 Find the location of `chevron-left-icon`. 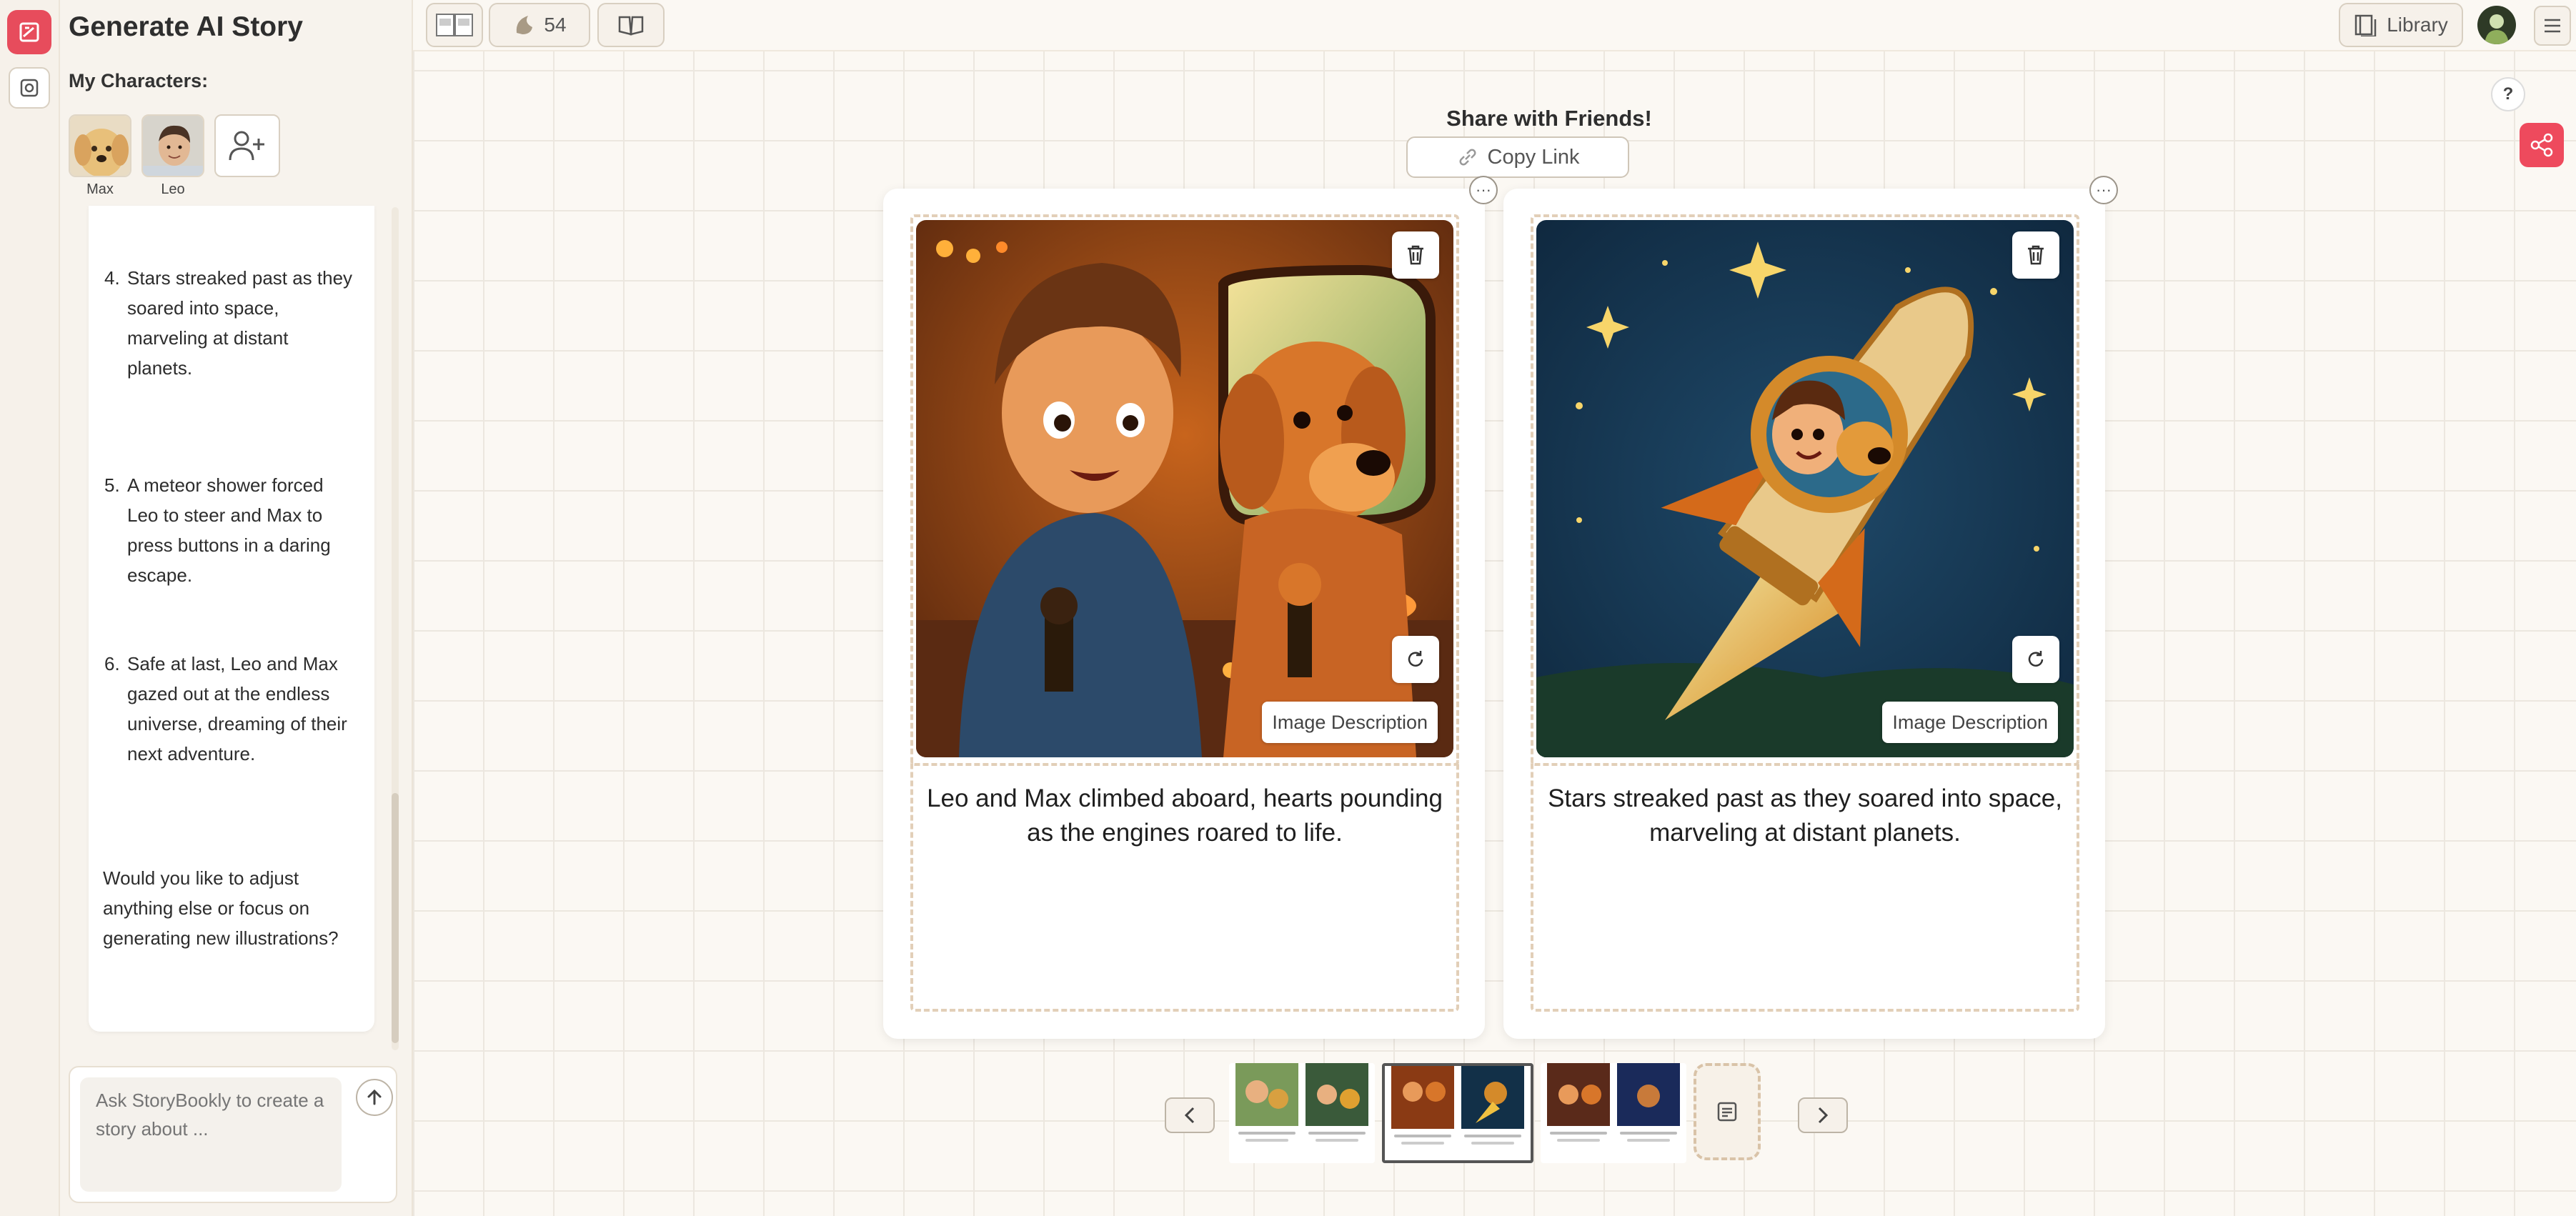

chevron-left-icon is located at coordinates (1189, 1115).